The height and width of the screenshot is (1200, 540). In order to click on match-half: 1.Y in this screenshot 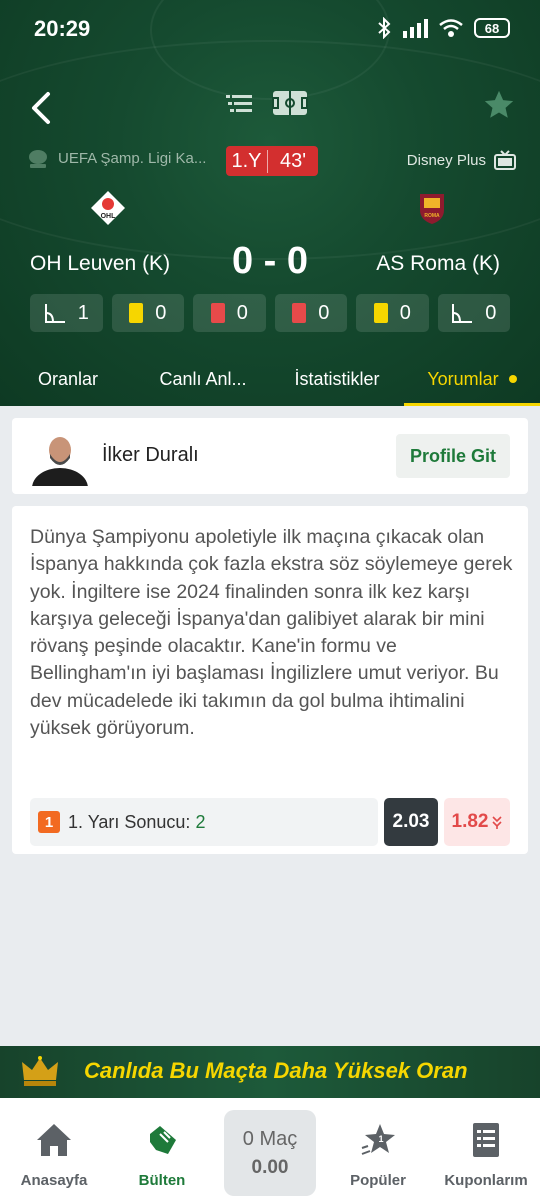, I will do `click(247, 161)`.